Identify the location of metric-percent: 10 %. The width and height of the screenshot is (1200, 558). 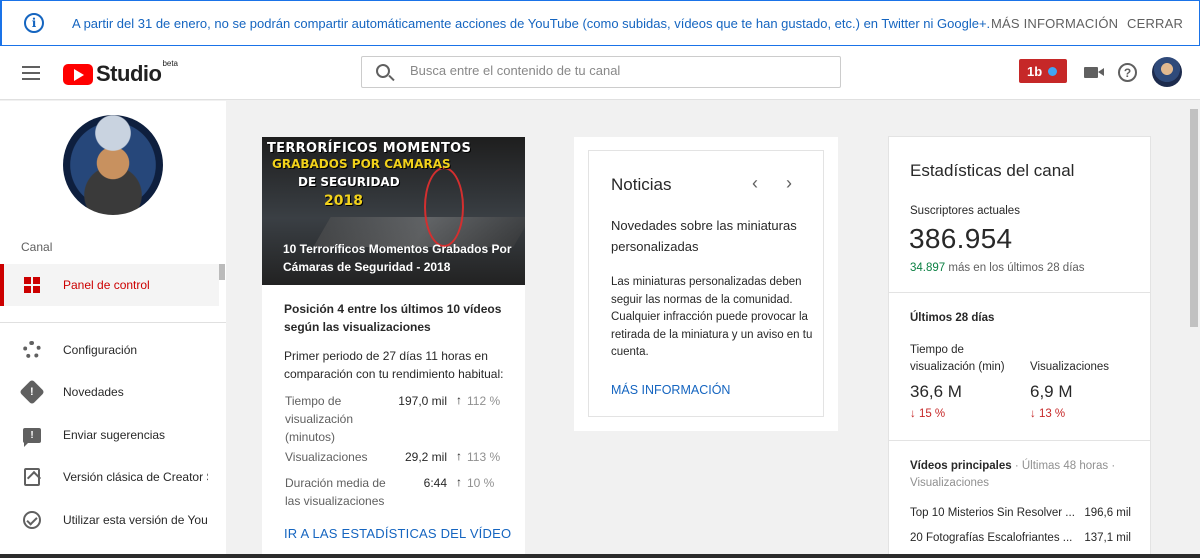
(481, 483).